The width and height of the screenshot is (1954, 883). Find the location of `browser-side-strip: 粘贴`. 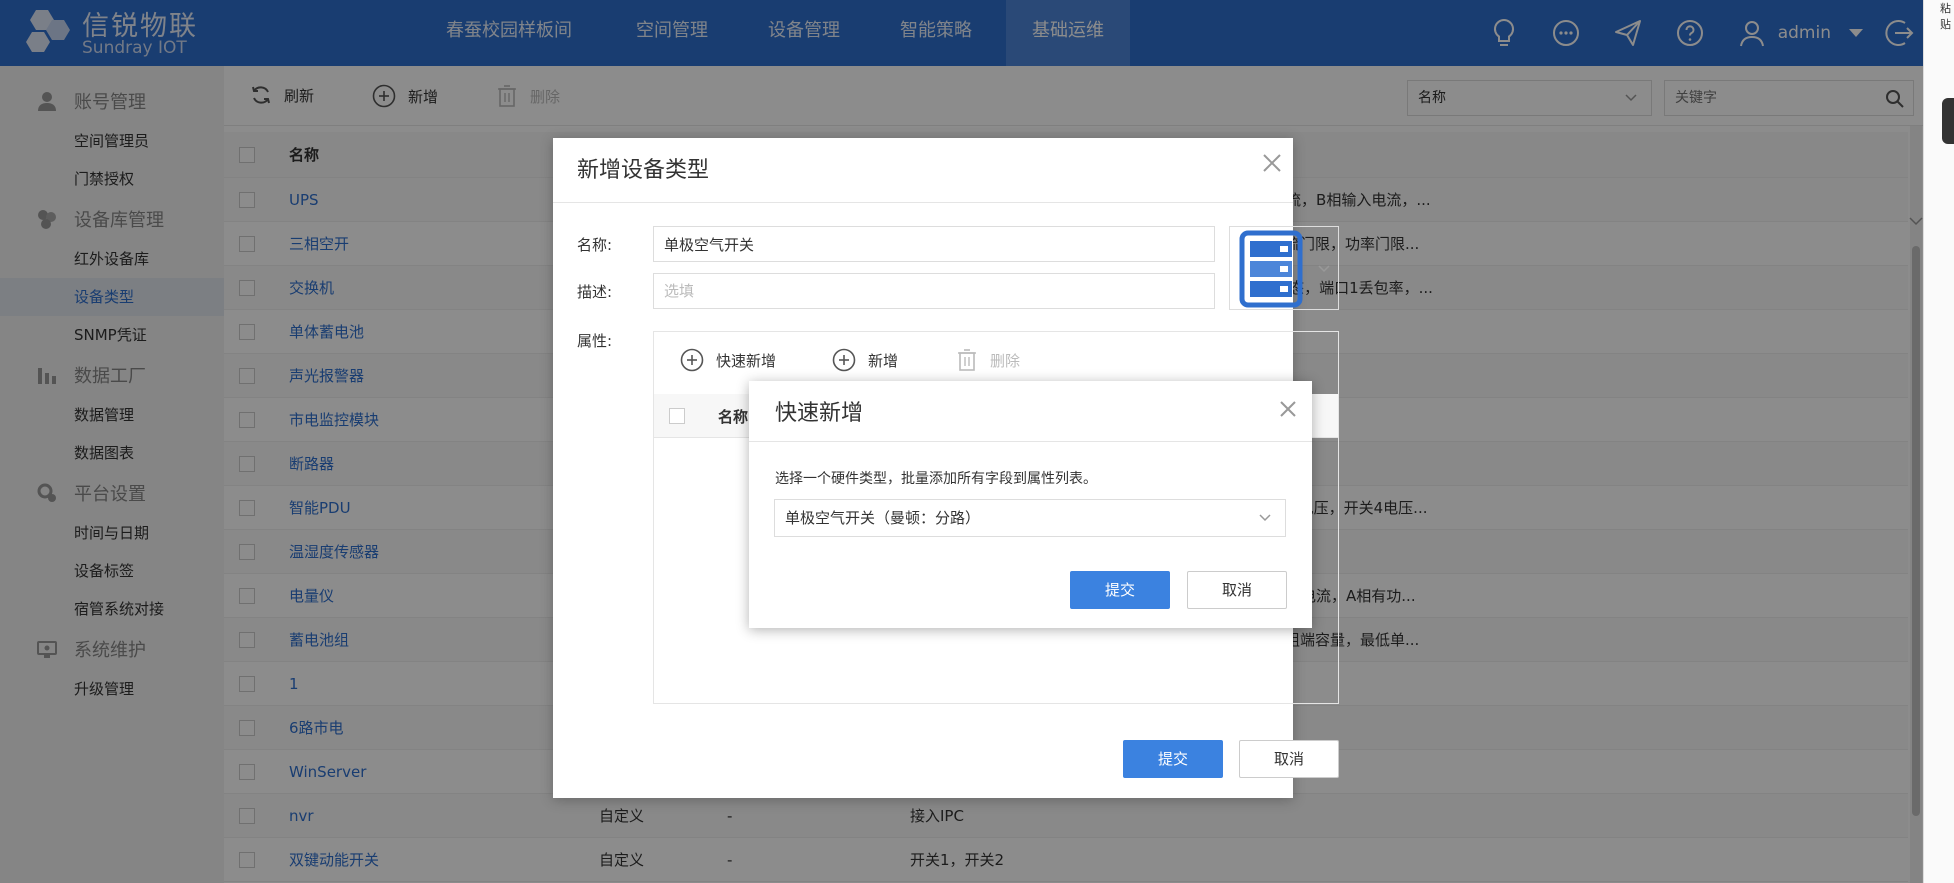

browser-side-strip: 粘贴 is located at coordinates (1938, 441).